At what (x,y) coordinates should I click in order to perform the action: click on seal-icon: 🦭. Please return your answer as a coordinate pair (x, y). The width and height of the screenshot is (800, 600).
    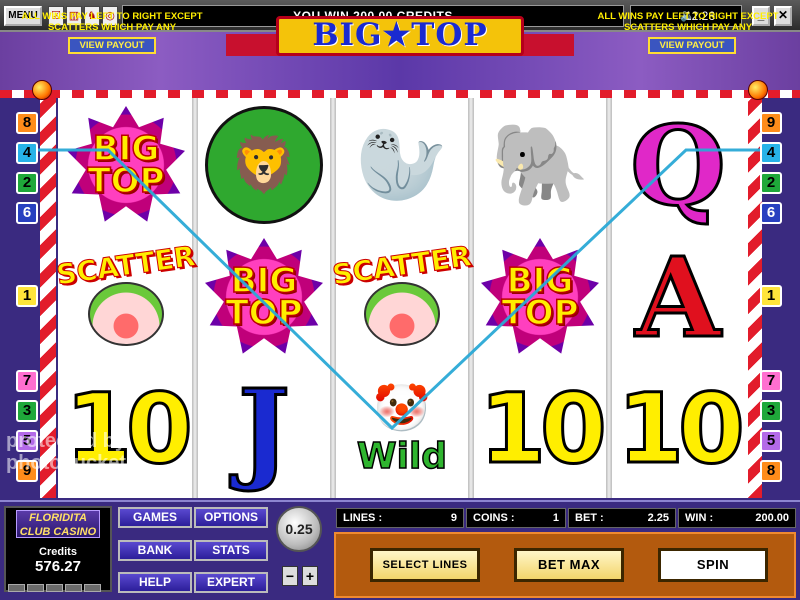
    Looking at the image, I should click on (402, 164).